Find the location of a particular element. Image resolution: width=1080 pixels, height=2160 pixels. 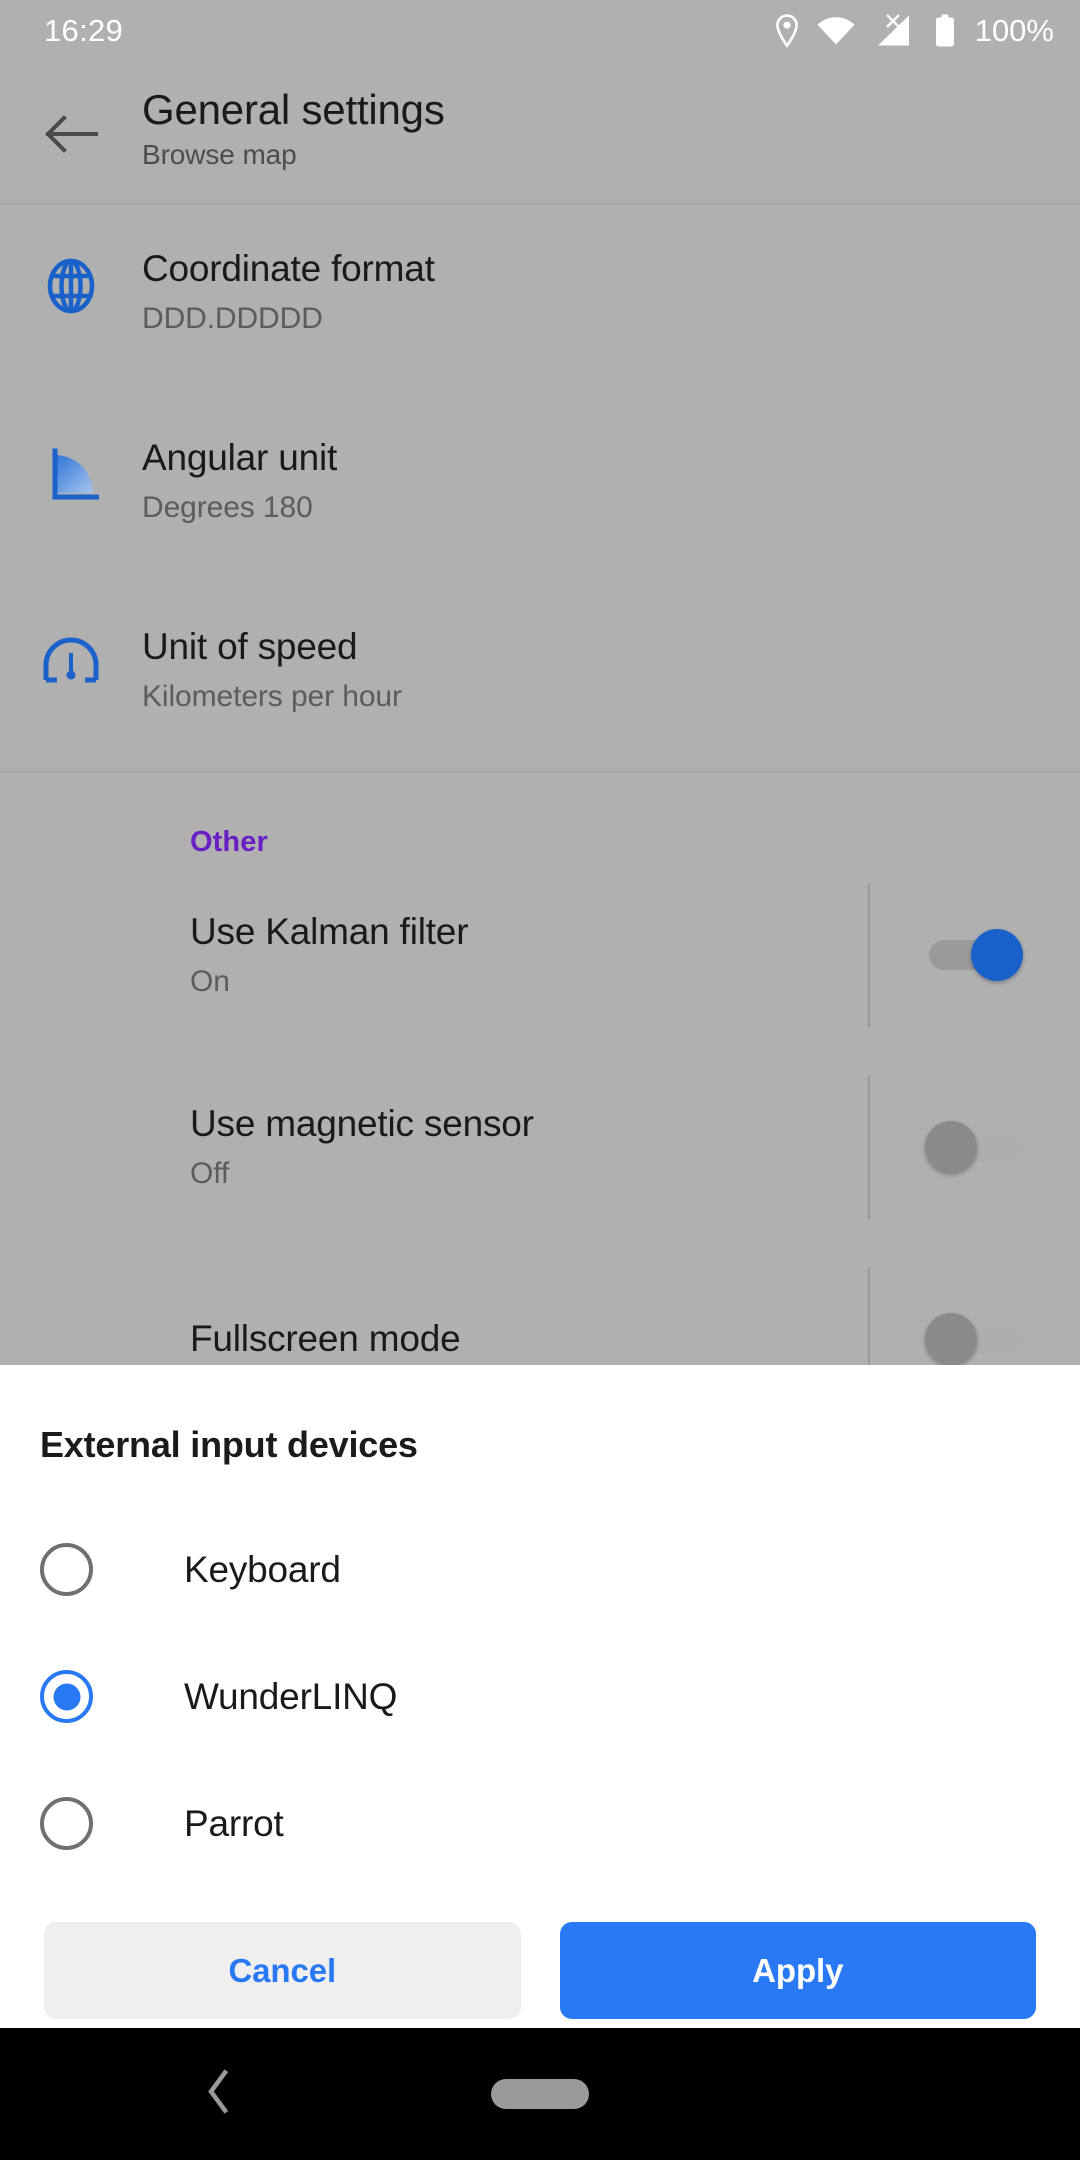

status-clock: 16:29 is located at coordinates (84, 30).